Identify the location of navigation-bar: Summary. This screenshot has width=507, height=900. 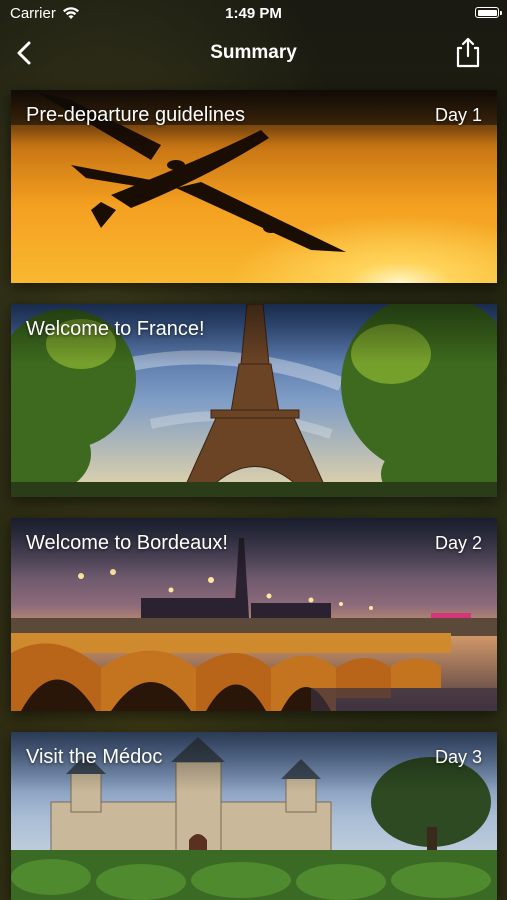
(253, 53).